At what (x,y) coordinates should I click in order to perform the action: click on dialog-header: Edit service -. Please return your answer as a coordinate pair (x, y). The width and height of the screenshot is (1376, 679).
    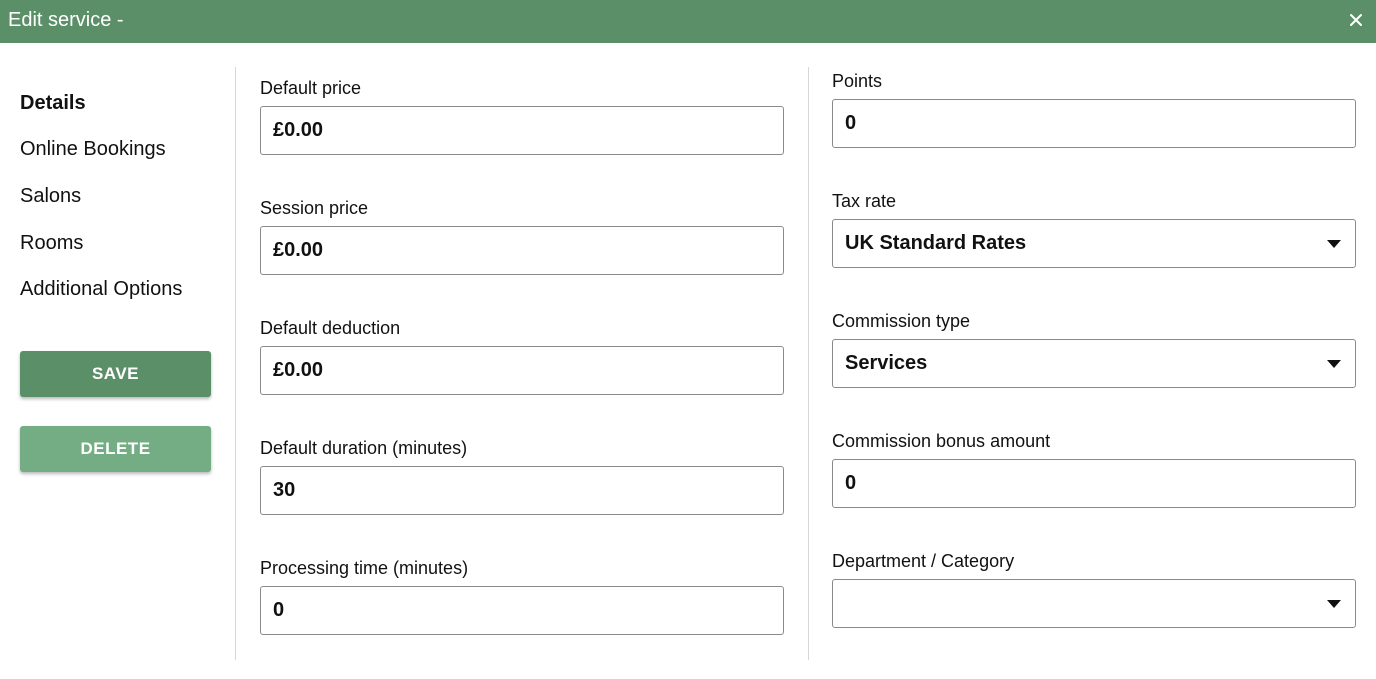
    Looking at the image, I should click on (688, 21).